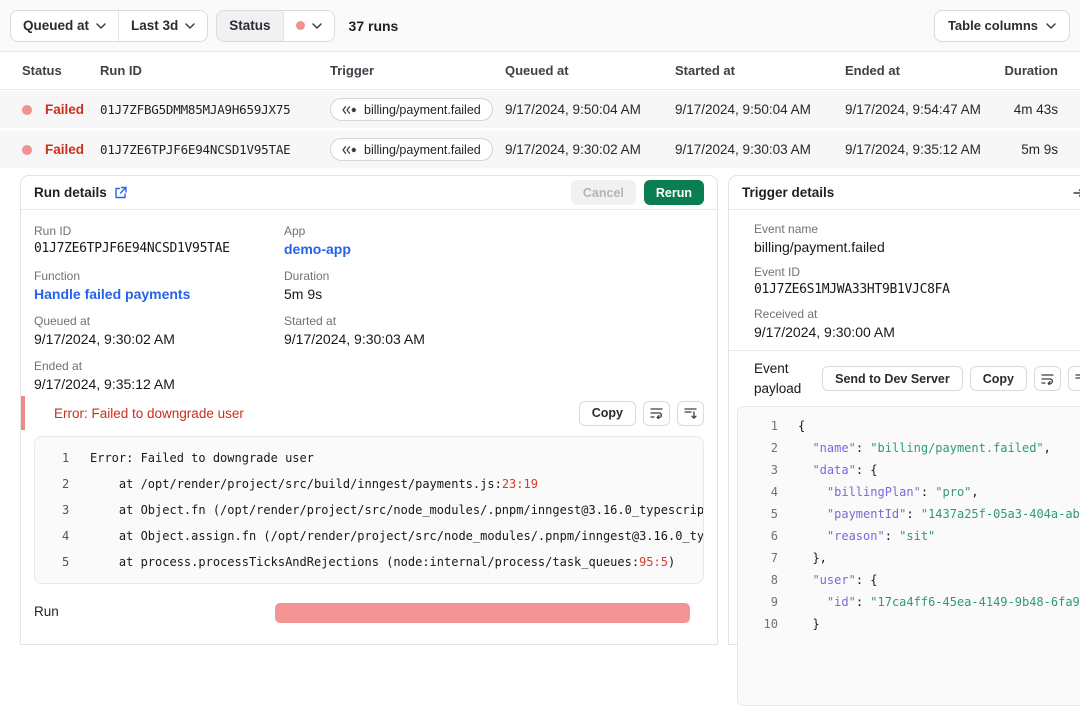 The image size is (1080, 706). What do you see at coordinates (70, 192) in the screenshot?
I see `run-details-title-text: Run details` at bounding box center [70, 192].